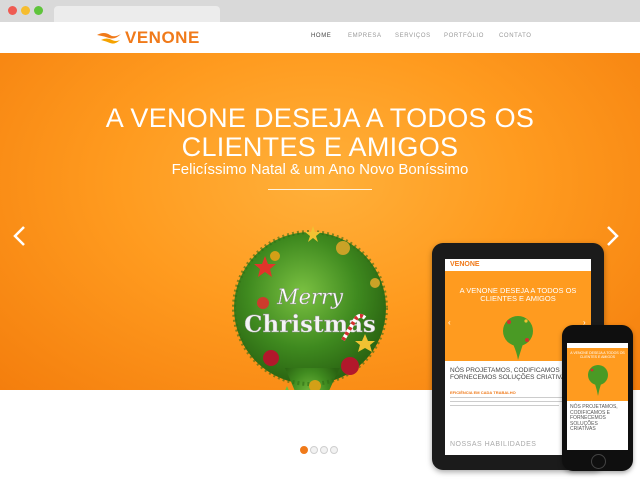  Describe the element at coordinates (612, 236) in the screenshot. I see `chevron-right-icon` at that location.